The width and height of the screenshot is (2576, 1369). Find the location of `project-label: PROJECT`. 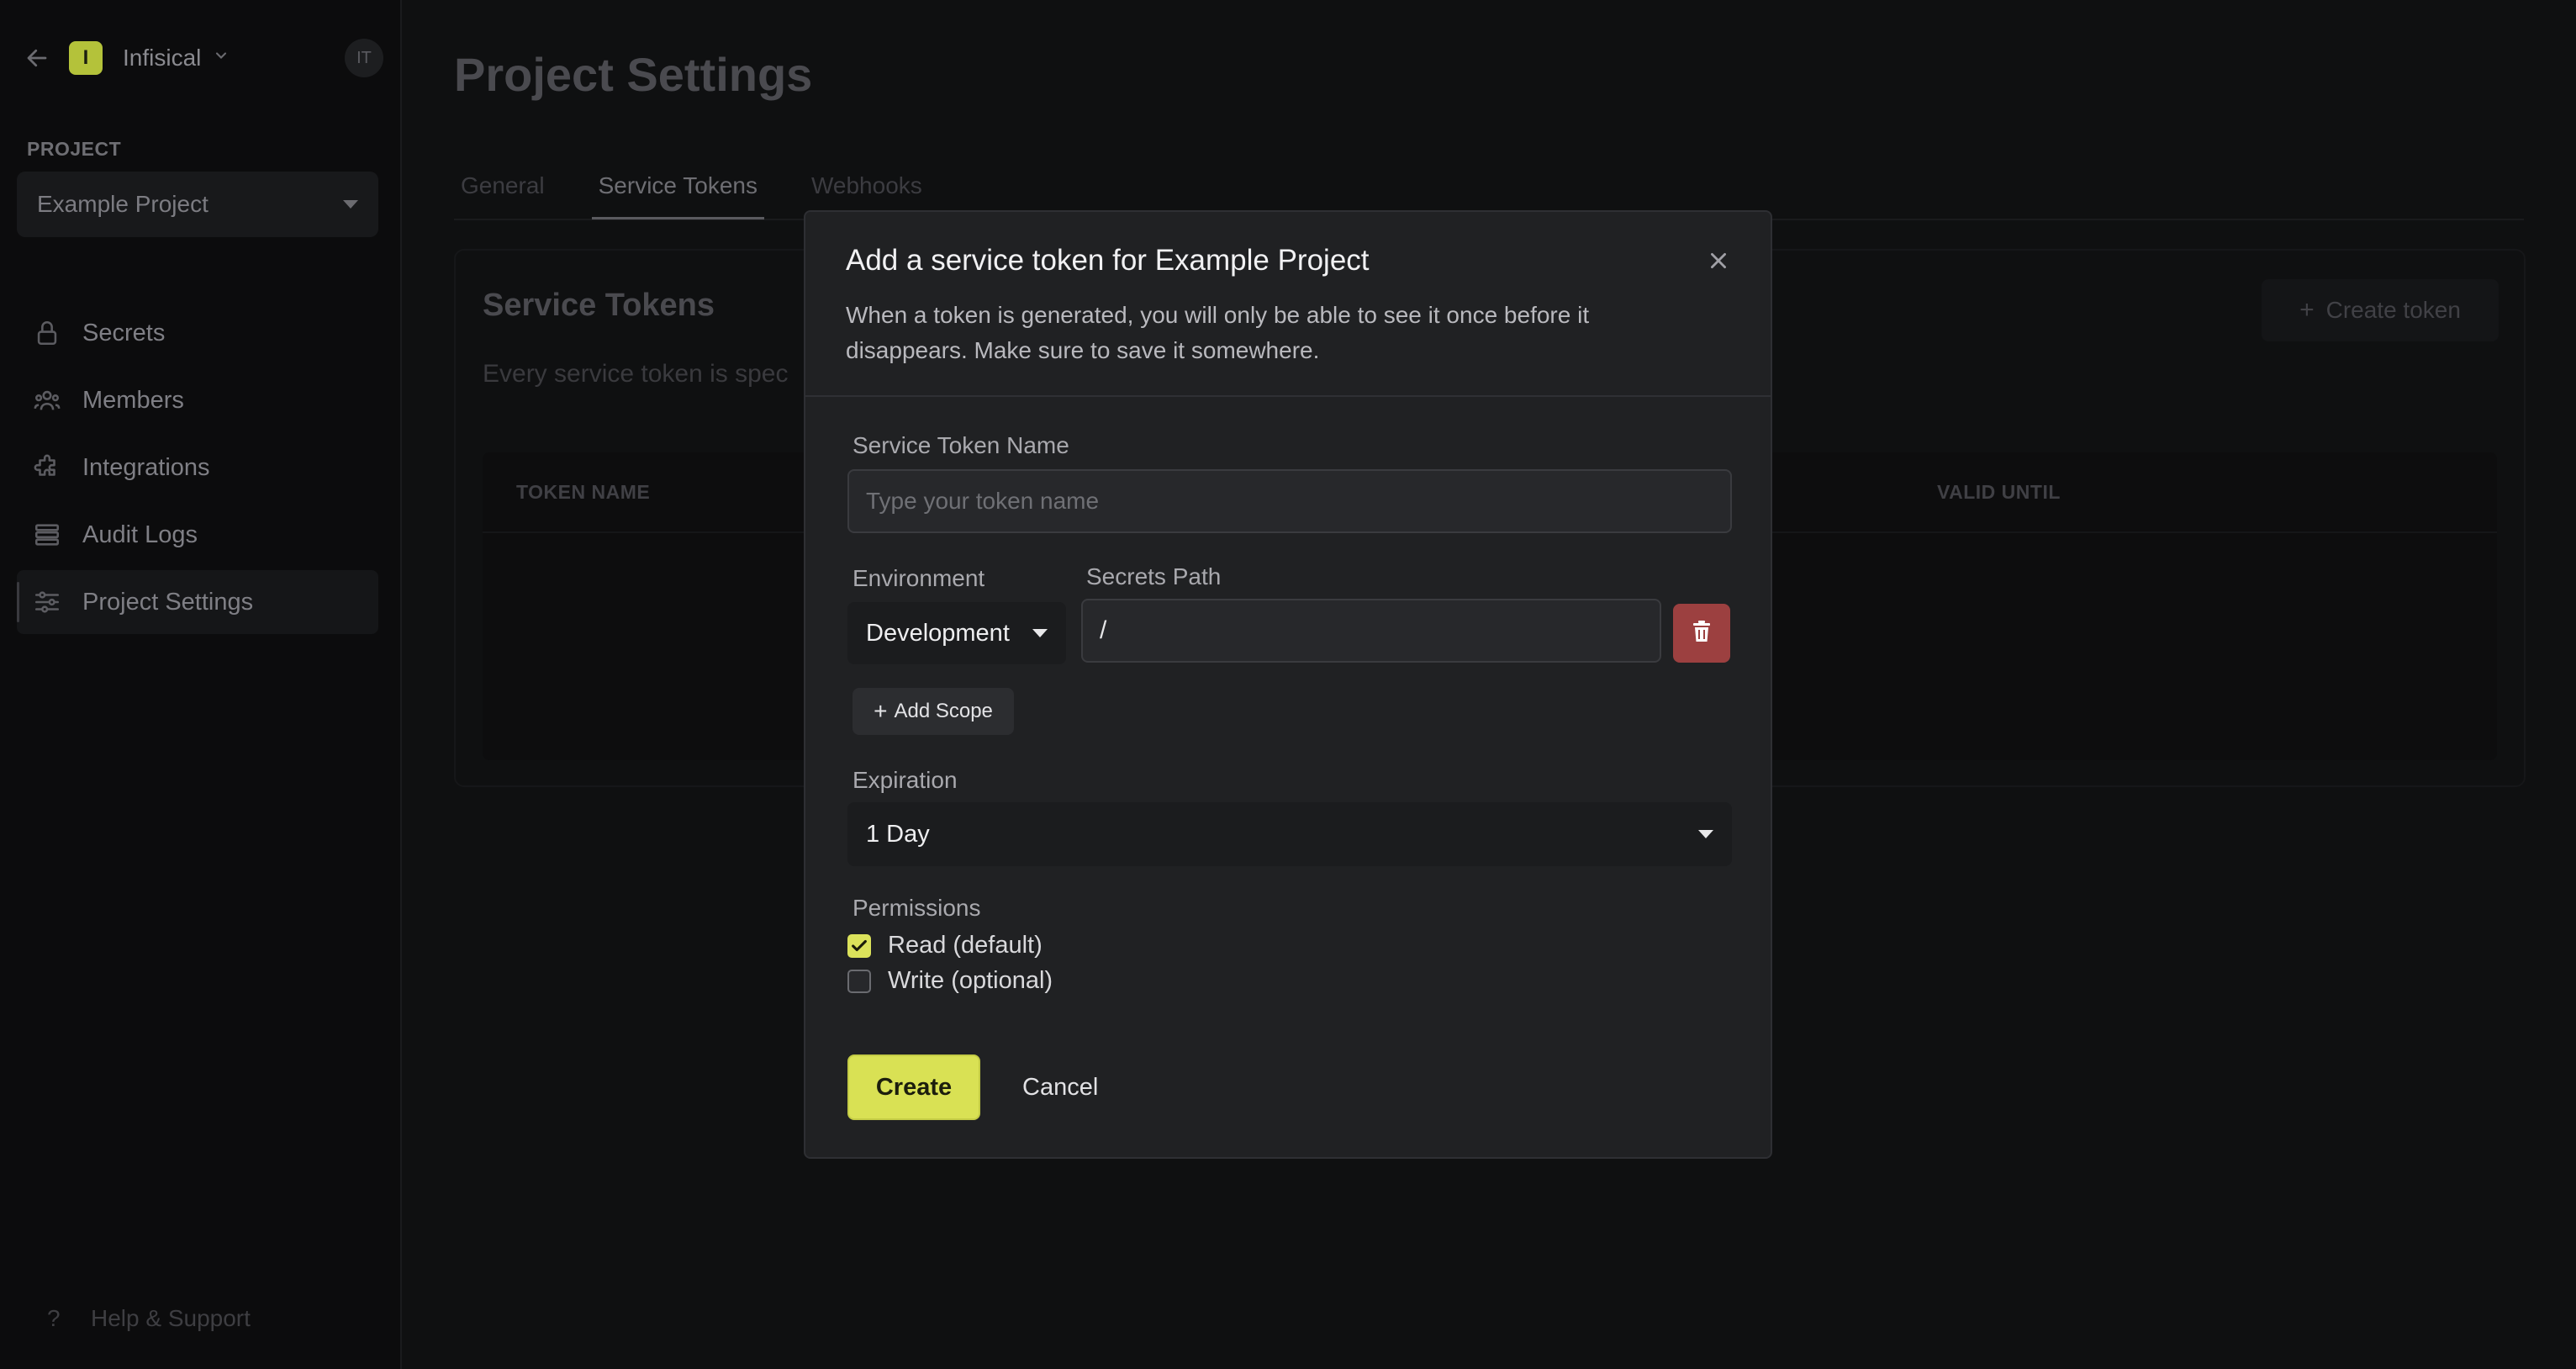

project-label: PROJECT is located at coordinates (74, 149).